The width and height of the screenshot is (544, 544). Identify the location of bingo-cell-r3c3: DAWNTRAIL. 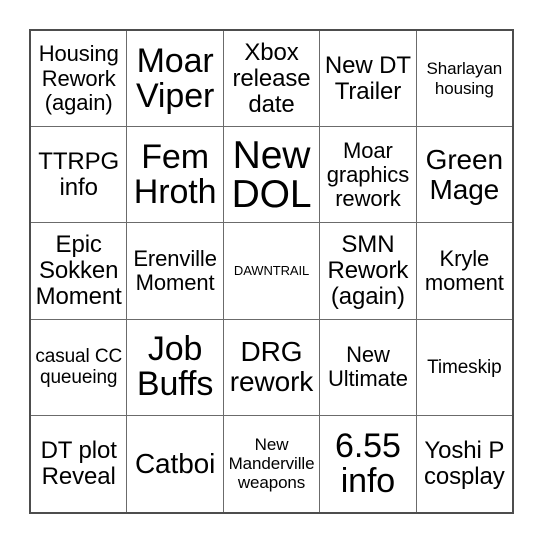
(272, 271).